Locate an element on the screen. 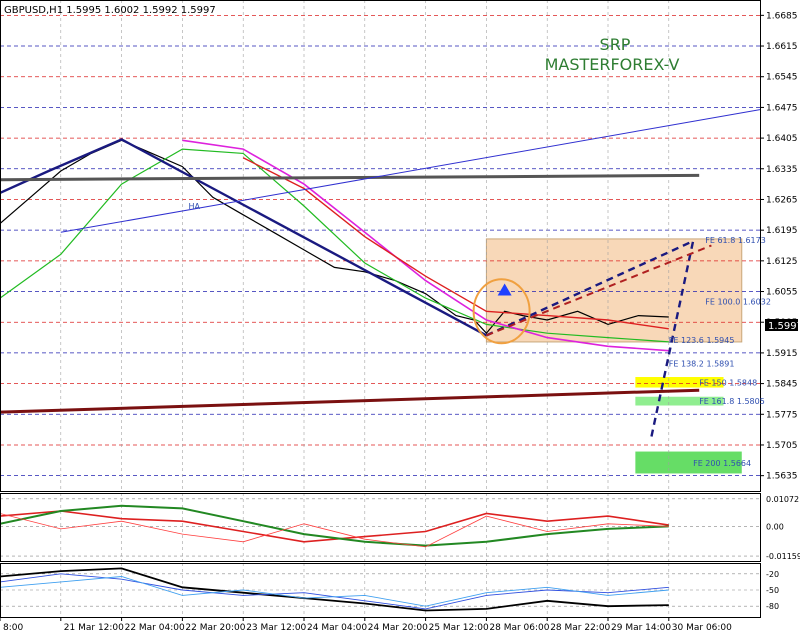  sub2-tick-1: -50 is located at coordinates (772, 590).